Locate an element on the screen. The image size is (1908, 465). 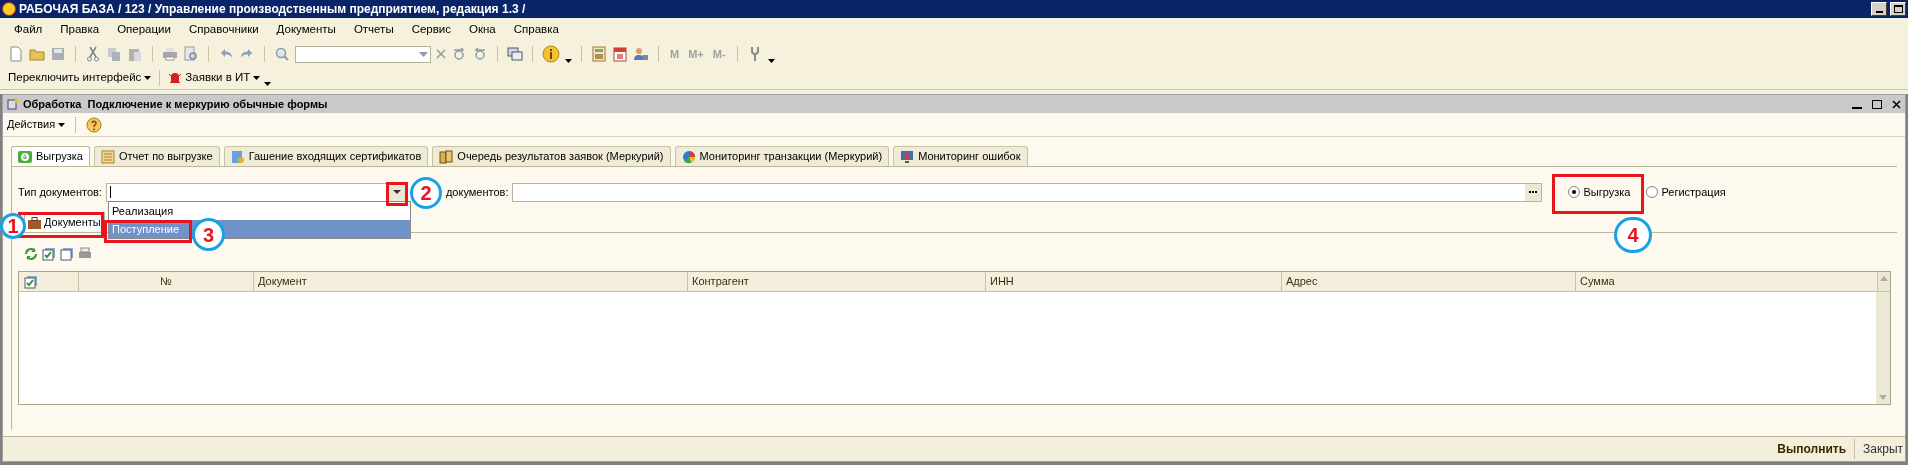
column-header: Документ is located at coordinates (471, 281).